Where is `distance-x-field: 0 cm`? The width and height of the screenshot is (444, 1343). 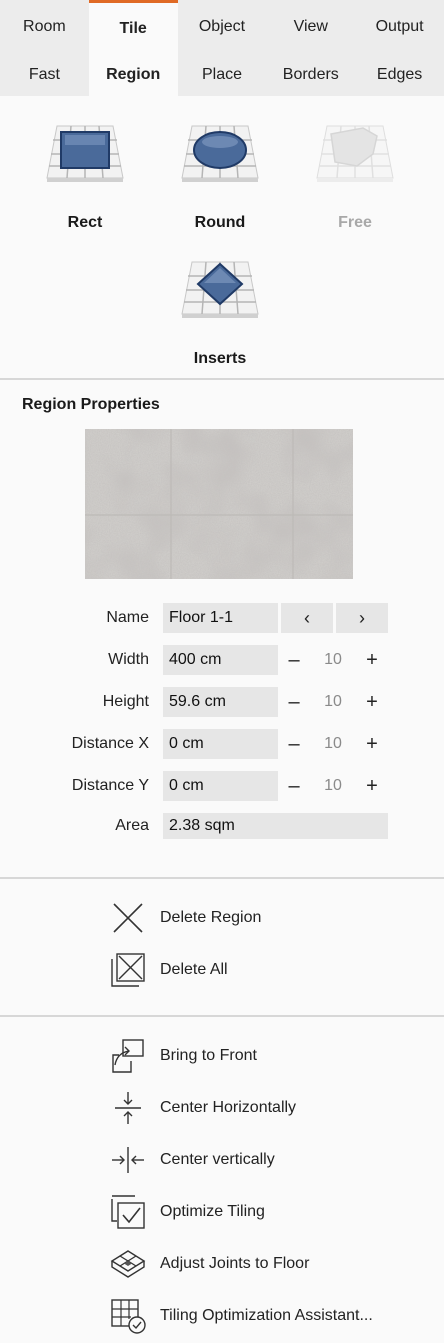 distance-x-field: 0 cm is located at coordinates (220, 744).